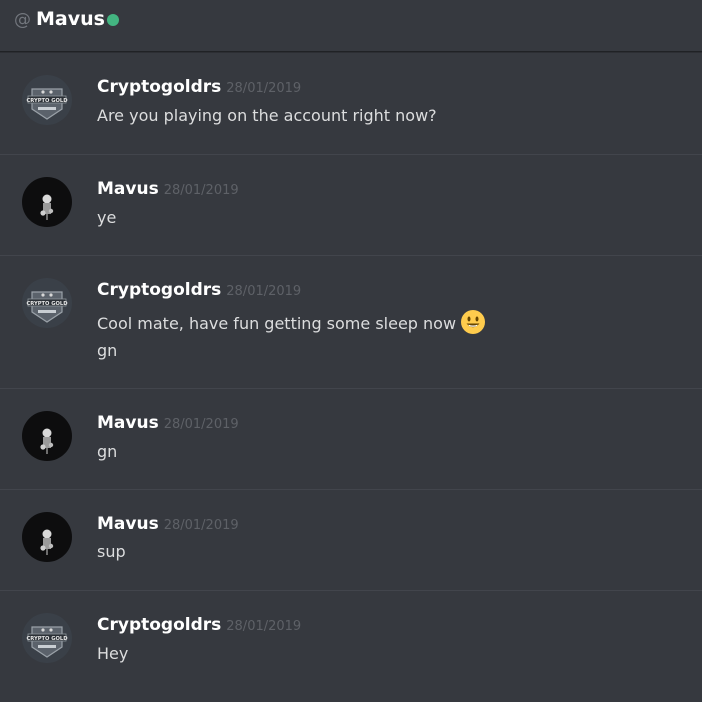  Describe the element at coordinates (70, 19) in the screenshot. I see `recipient-name: Mavus` at that location.